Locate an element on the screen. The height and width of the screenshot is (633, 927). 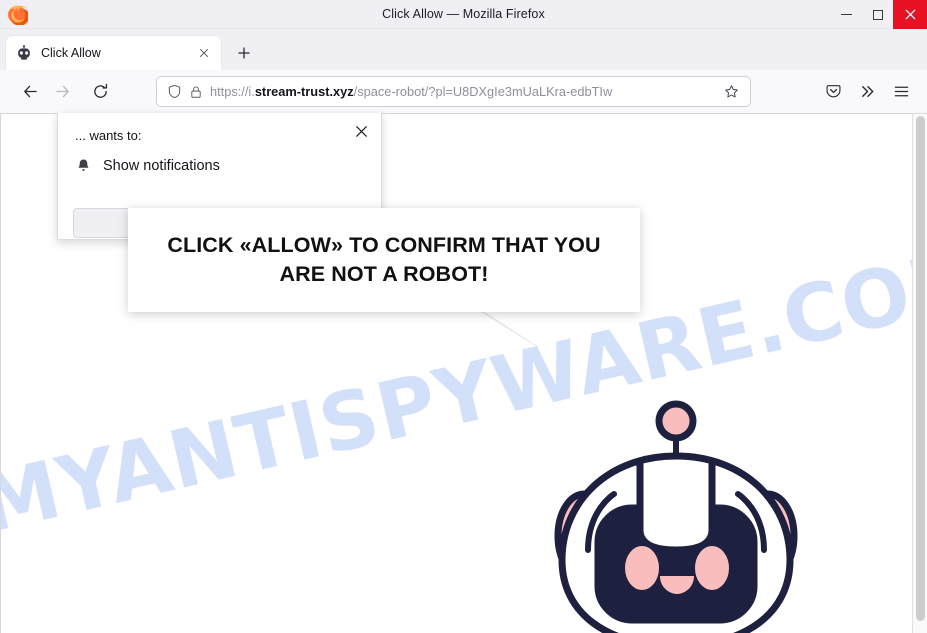
app-menu-button is located at coordinates (901, 92).